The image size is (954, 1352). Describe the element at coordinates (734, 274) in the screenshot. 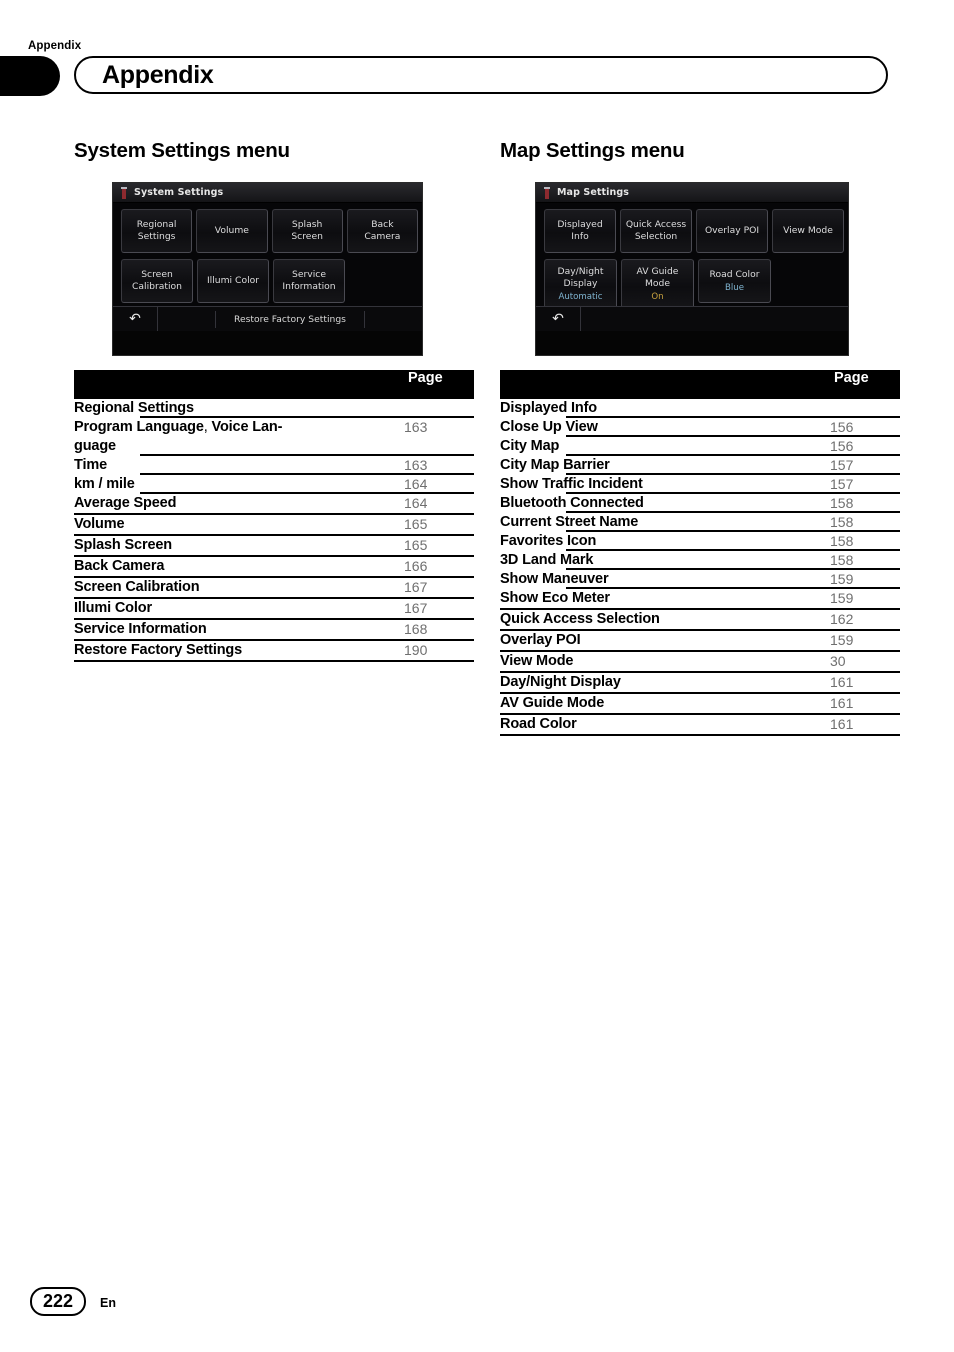

I see `device-button-label: Road Color` at that location.